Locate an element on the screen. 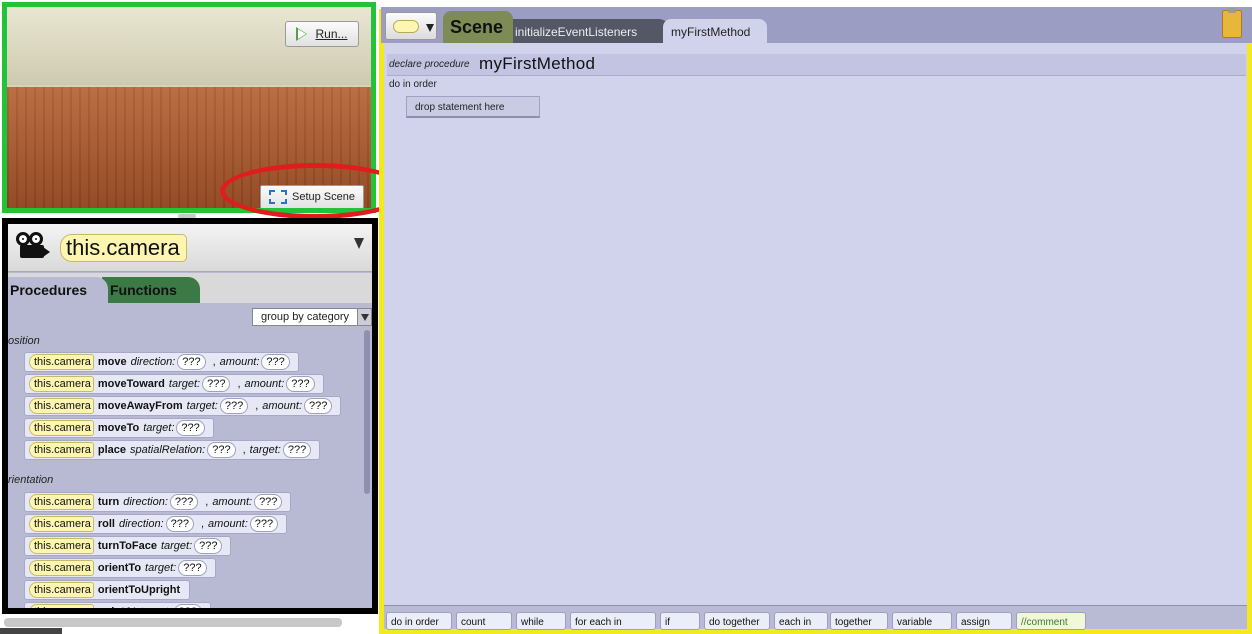  palette-statement: assign is located at coordinates (984, 621).